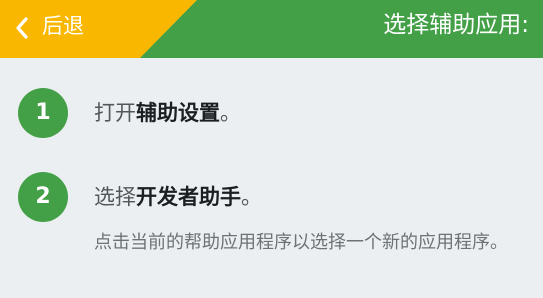  Describe the element at coordinates (456, 25) in the screenshot. I see `page-title: 选择辅助应用:` at that location.